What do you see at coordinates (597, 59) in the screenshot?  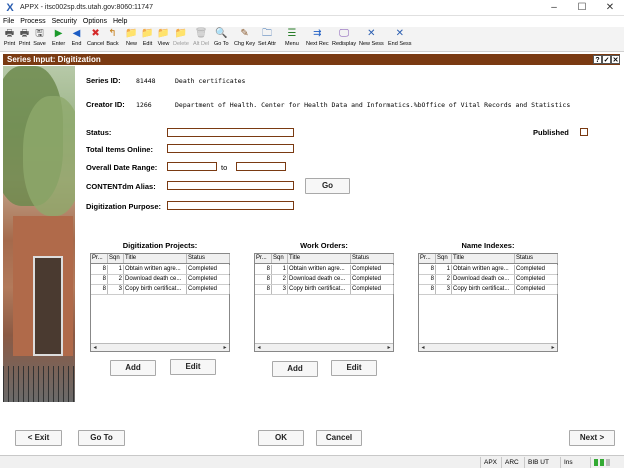 I see `help-button: ?` at bounding box center [597, 59].